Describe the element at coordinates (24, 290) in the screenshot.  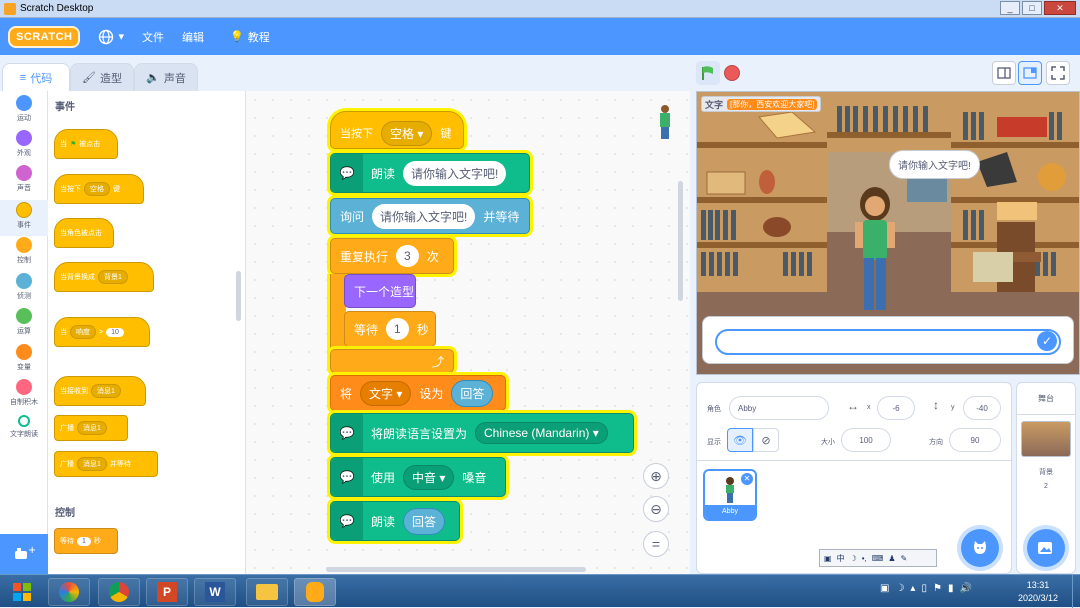
I see `category-sensing: 侦测` at that location.